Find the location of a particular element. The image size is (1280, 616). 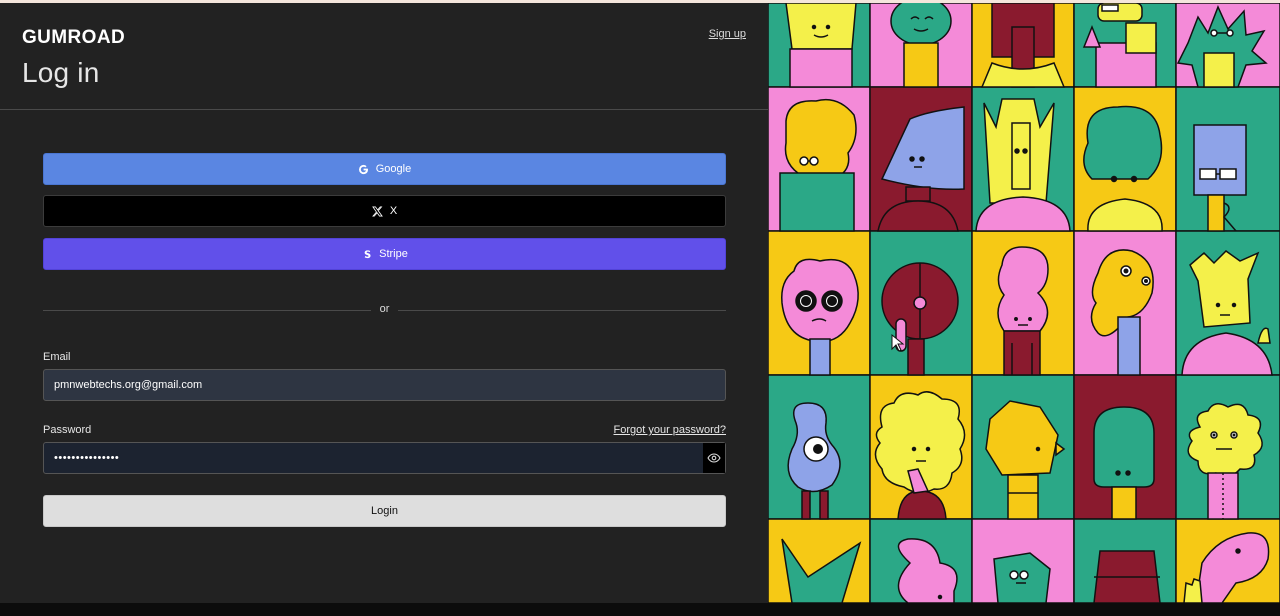

bottom-edge is located at coordinates (640, 609).